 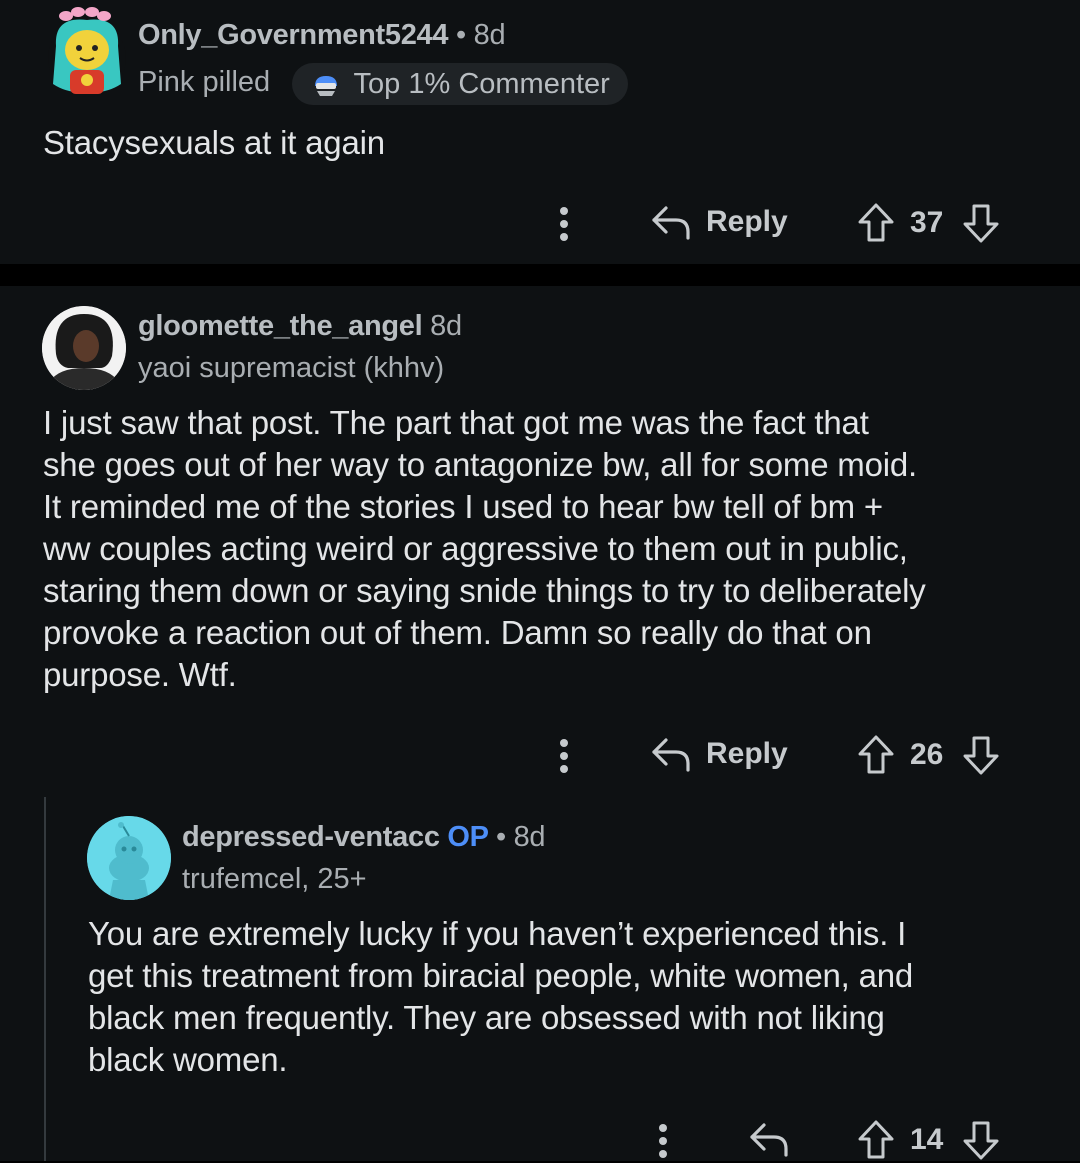 What do you see at coordinates (468, 837) in the screenshot?
I see `op-tag: OP` at bounding box center [468, 837].